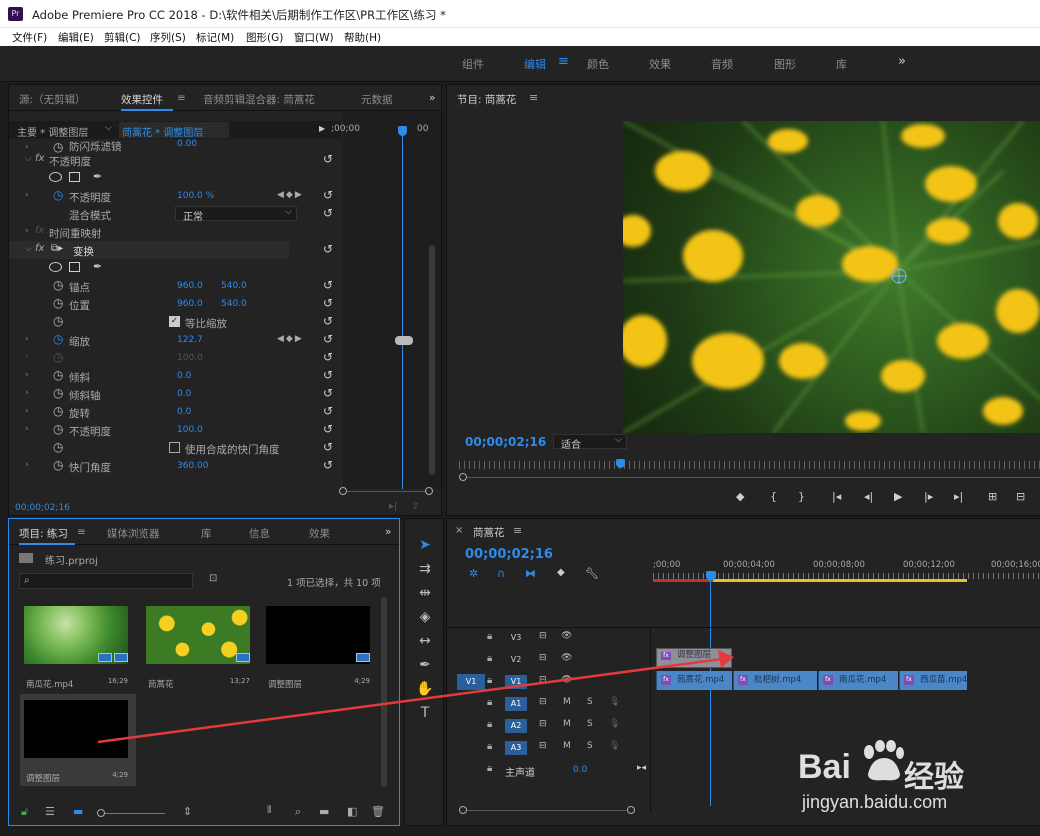  Describe the element at coordinates (875, 802) in the screenshot. I see `watermark-url: jingyan.baidu.com` at that location.